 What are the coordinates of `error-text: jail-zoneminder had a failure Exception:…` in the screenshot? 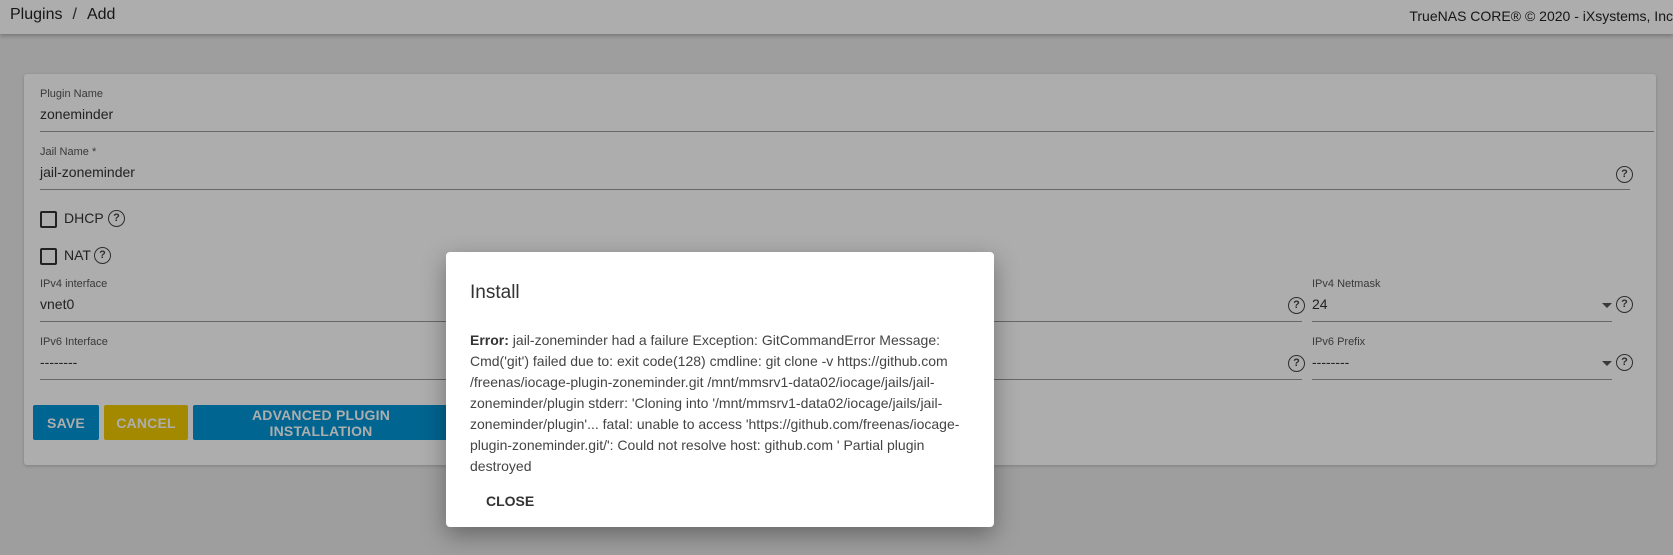 It's located at (715, 403).